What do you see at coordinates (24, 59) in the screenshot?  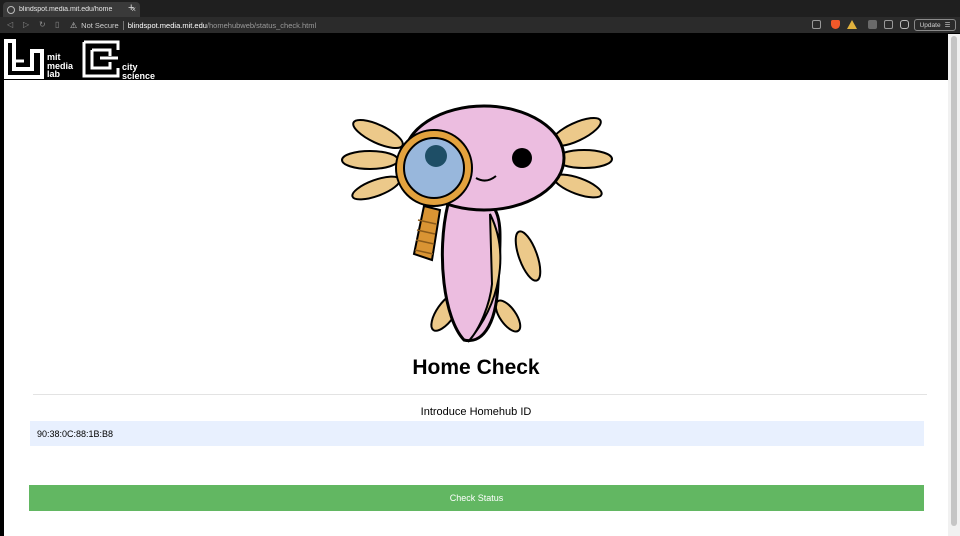 I see `mit-media-lab-logo-icon` at bounding box center [24, 59].